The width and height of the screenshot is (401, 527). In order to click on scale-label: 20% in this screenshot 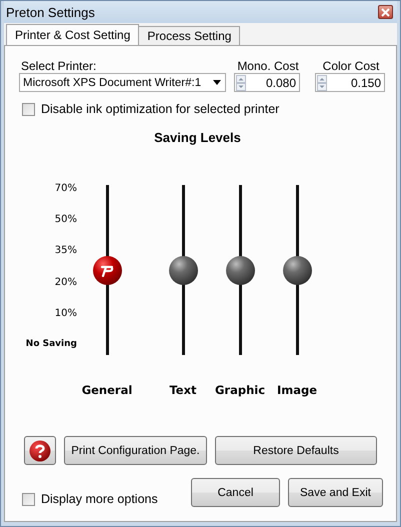, I will do `click(65, 282)`.